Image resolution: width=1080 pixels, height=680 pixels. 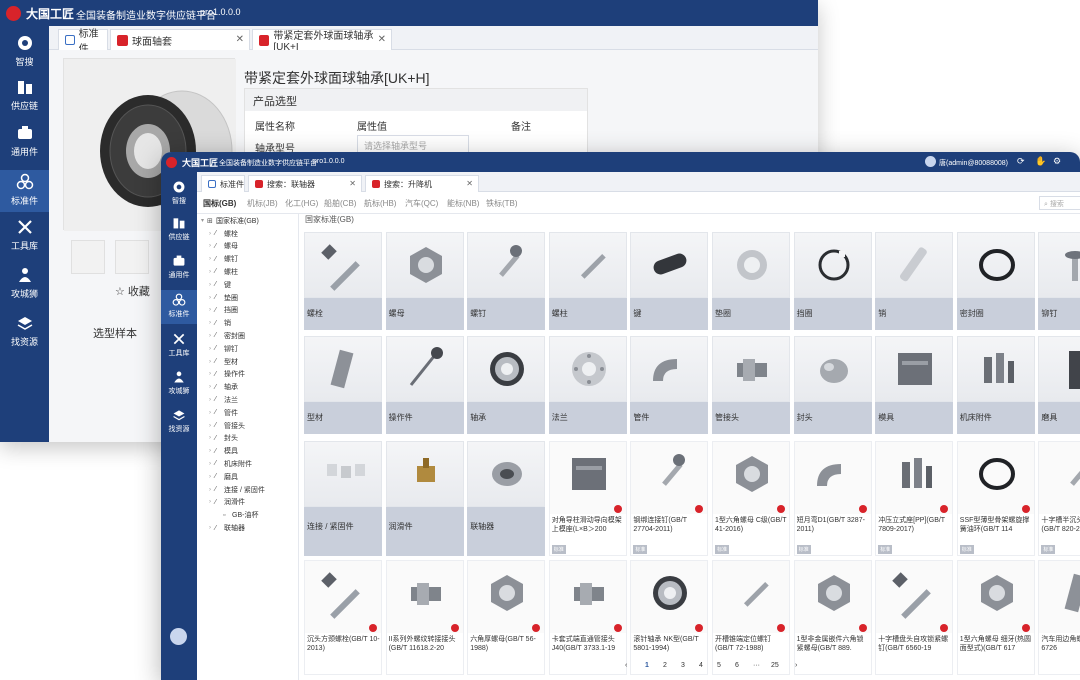 What do you see at coordinates (217, 451) in the screenshot?
I see `tree-node: › ⁄ 模具` at bounding box center [217, 451].